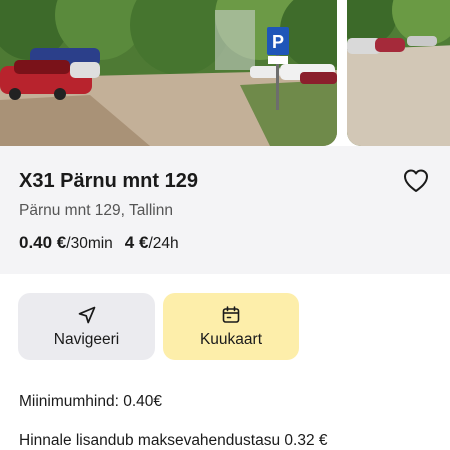 The height and width of the screenshot is (450, 450). I want to click on navigate-button: Navigeeri, so click(86, 326).